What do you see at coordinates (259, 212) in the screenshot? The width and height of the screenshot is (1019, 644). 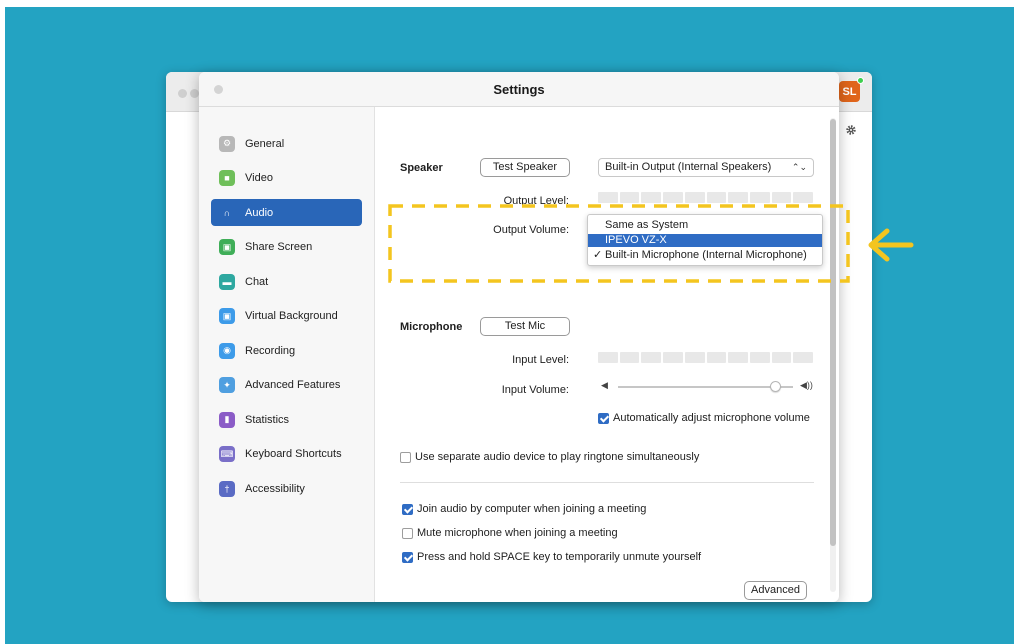 I see `sidebar-item-label: Audio` at bounding box center [259, 212].